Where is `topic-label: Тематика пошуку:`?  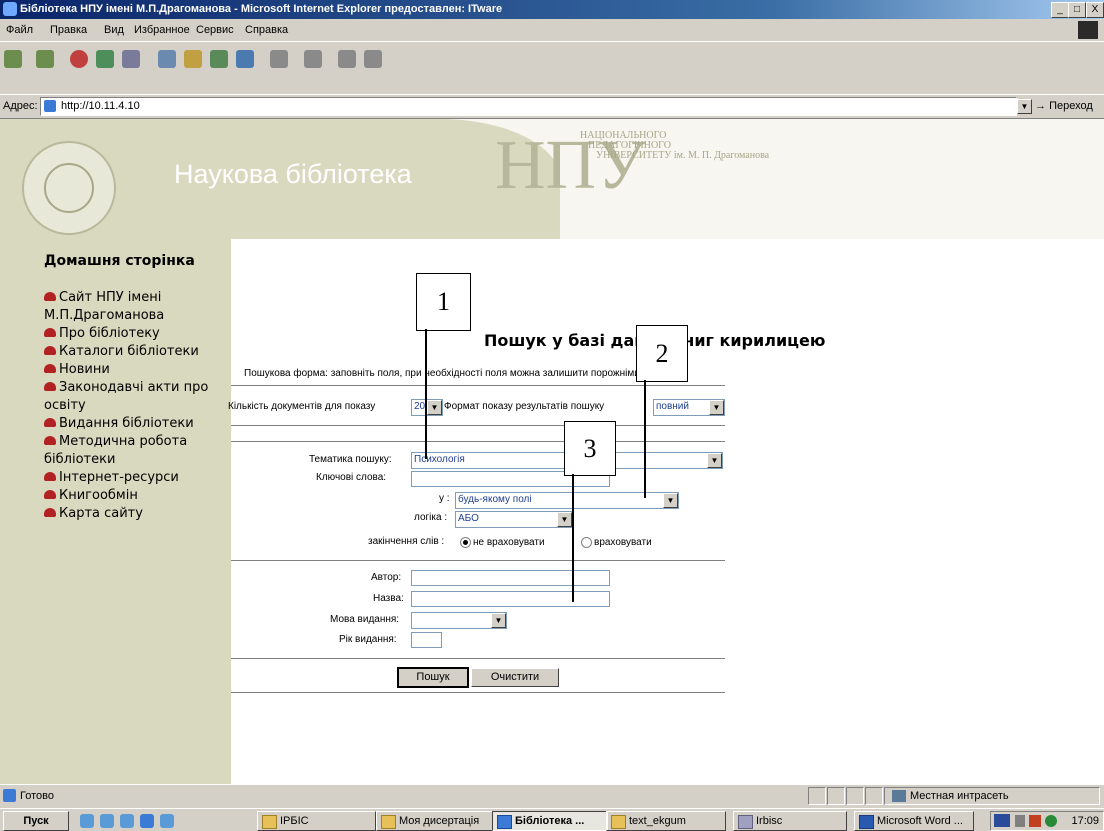
topic-label: Тематика пошуку: is located at coordinates (350, 459).